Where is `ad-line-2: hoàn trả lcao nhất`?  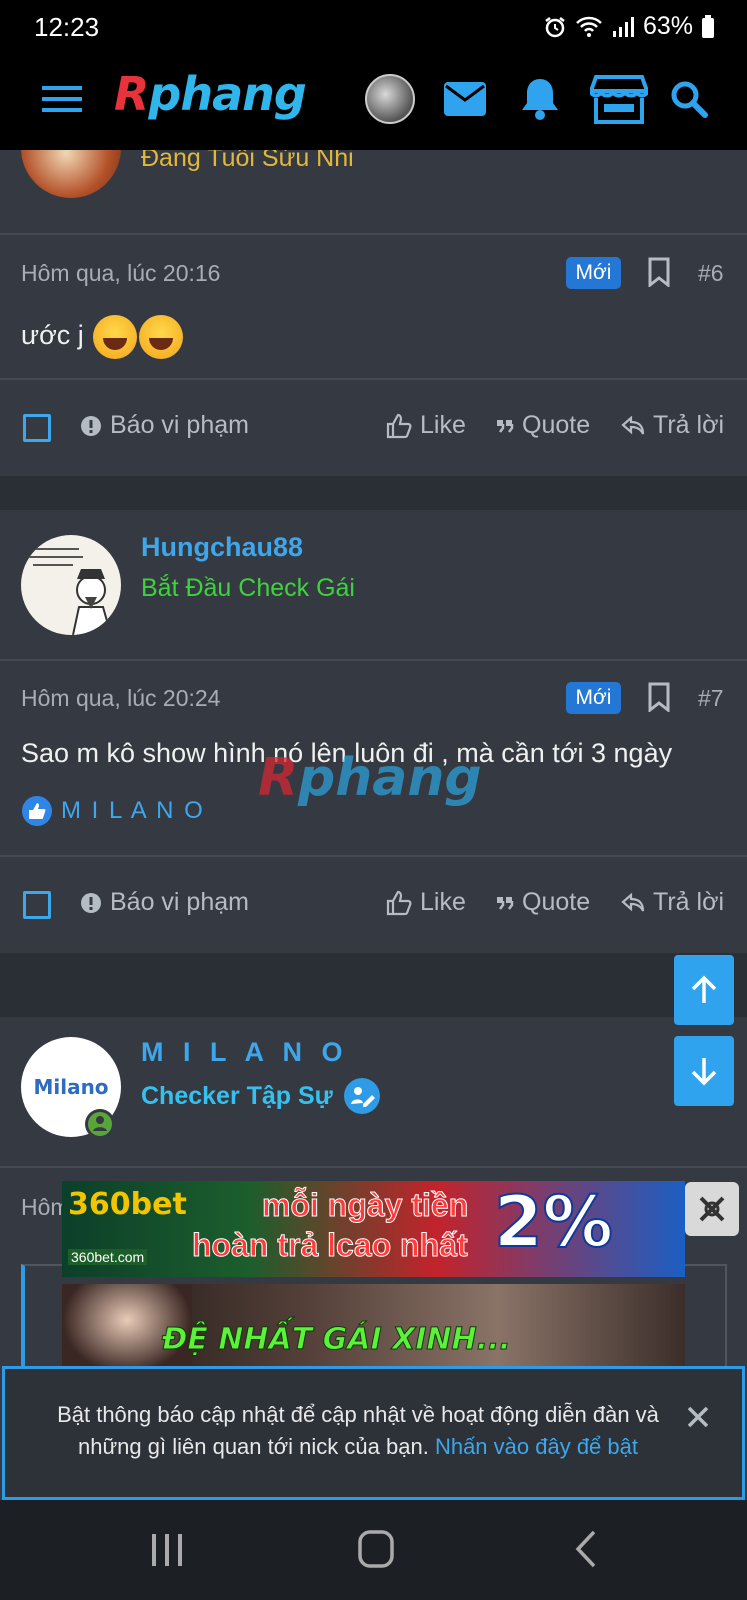 ad-line-2: hoàn trả lcao nhất is located at coordinates (330, 1245).